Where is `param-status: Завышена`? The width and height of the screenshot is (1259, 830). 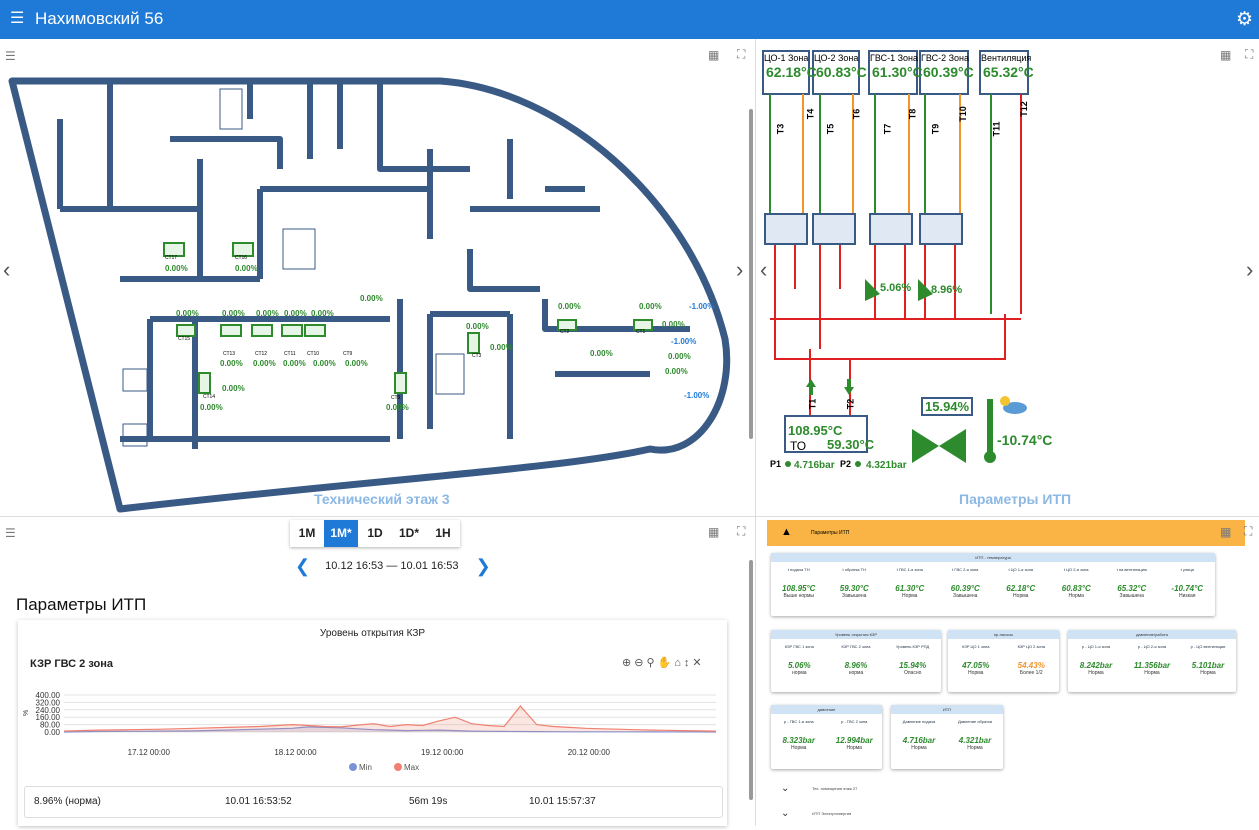 param-status: Завышена is located at coordinates (1131, 596).